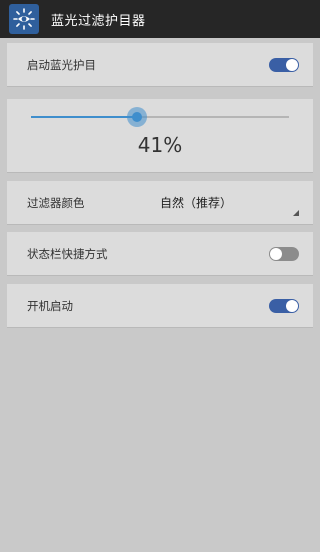 The height and width of the screenshot is (552, 320). Describe the element at coordinates (84, 117) in the screenshot. I see `intensity-slider-fill` at that location.